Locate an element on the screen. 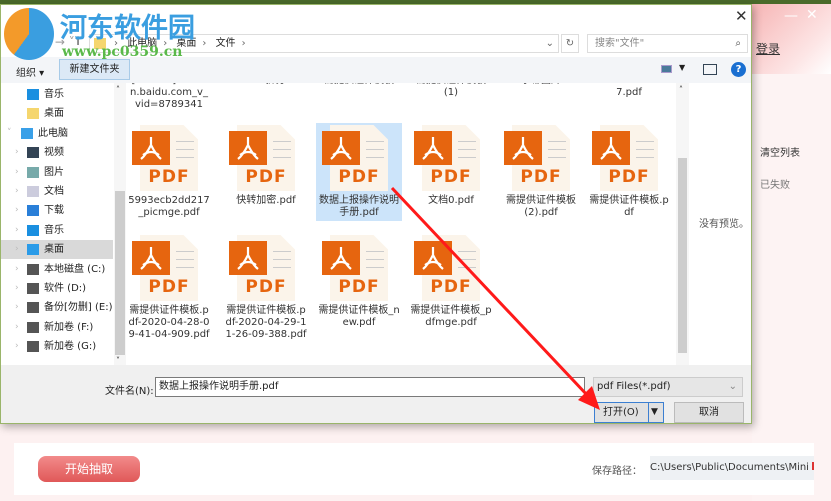 This screenshot has width=831, height=501. file-item: 5993ecb2dd217.pdf is located at coordinates (629, 92).